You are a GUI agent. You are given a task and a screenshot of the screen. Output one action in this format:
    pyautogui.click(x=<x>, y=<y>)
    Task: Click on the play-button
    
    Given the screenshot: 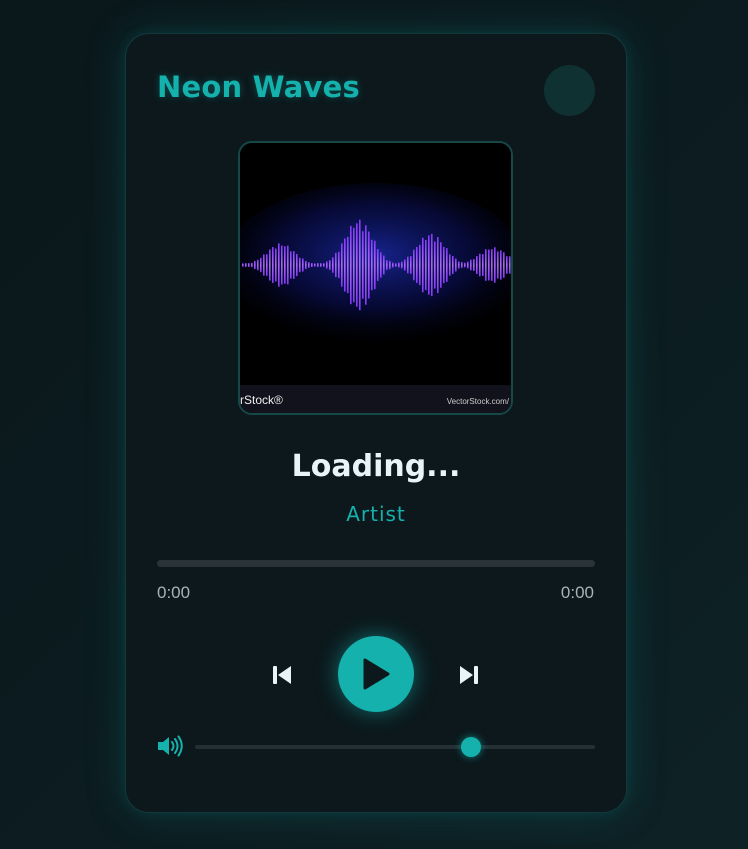 What is the action you would take?
    pyautogui.click(x=376, y=674)
    